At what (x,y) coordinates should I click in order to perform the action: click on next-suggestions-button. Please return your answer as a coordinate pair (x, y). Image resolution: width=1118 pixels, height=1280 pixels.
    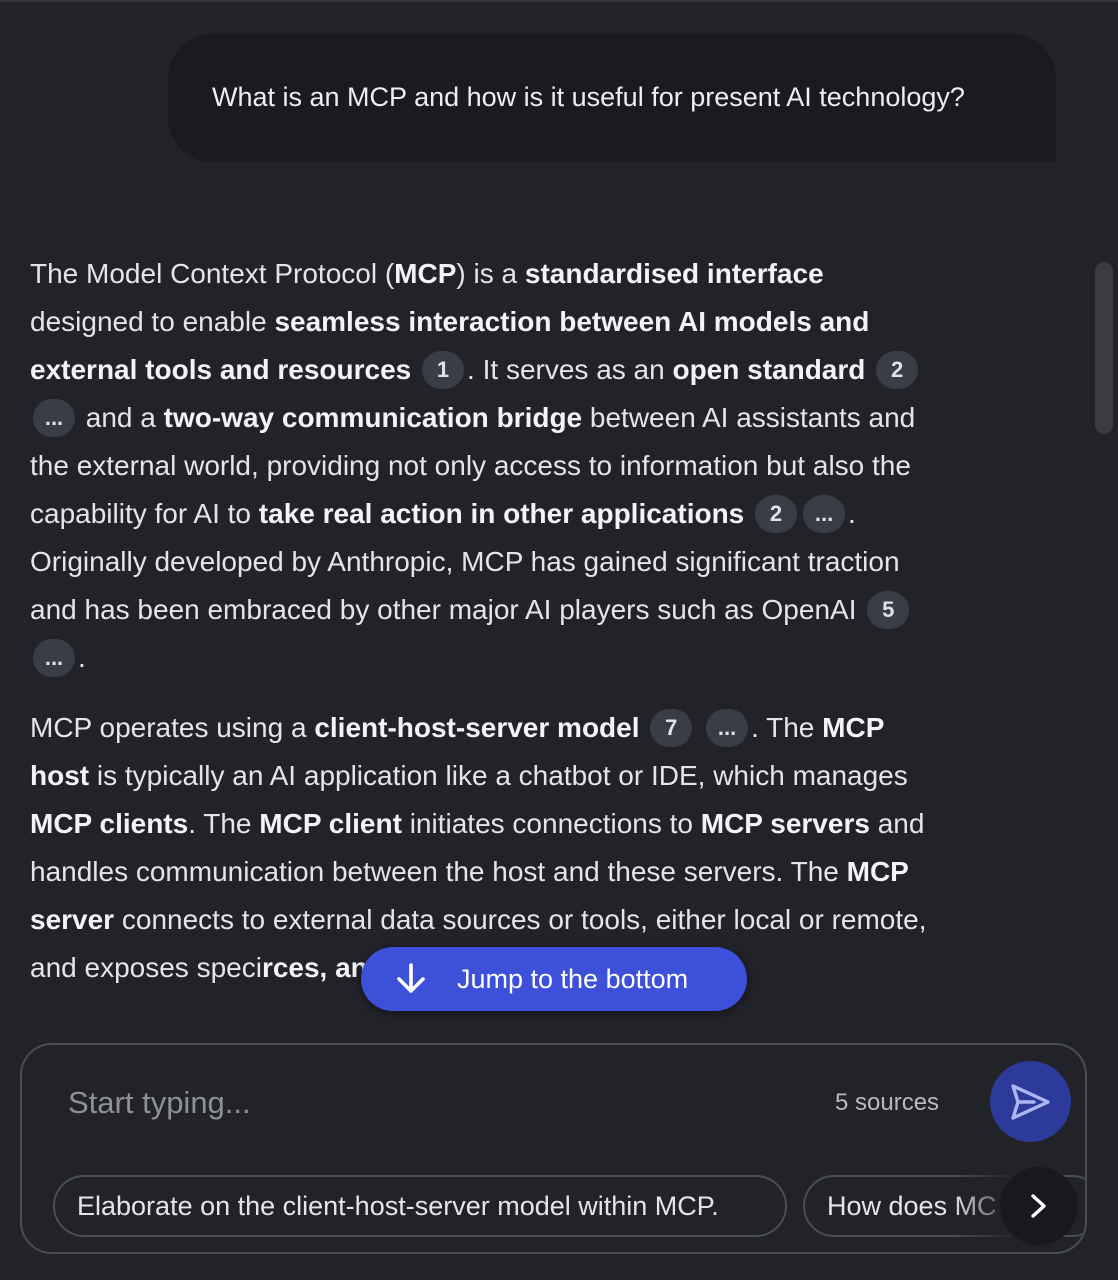
    Looking at the image, I should click on (1039, 1206).